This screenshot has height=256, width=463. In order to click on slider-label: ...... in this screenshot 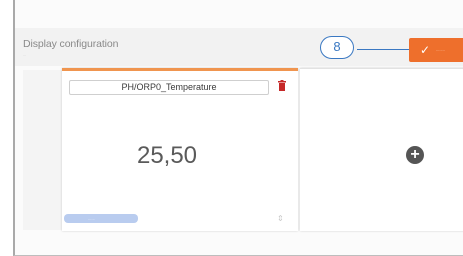, I will do `click(91, 218)`.